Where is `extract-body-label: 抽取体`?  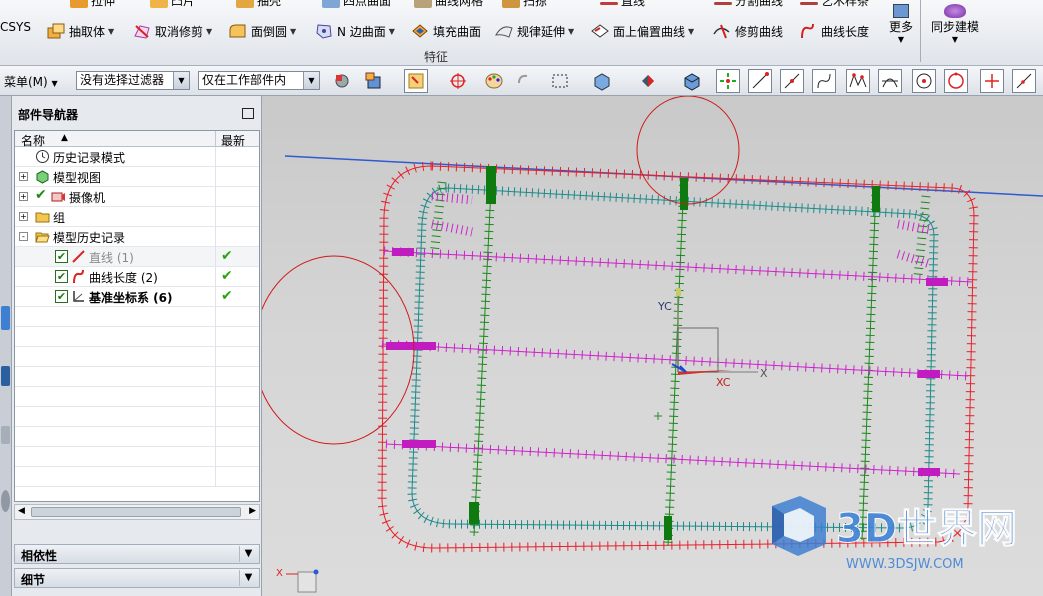
extract-body-label: 抽取体 is located at coordinates (87, 31).